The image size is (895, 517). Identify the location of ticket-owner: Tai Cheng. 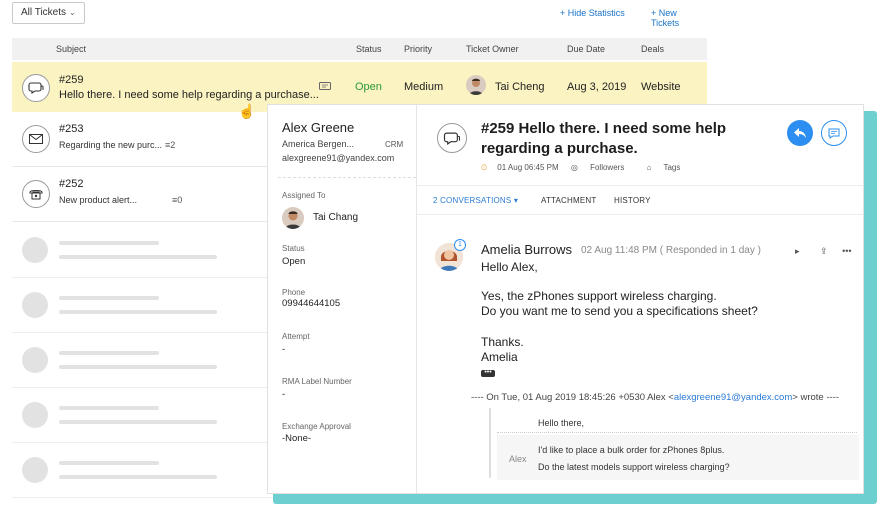
(520, 87).